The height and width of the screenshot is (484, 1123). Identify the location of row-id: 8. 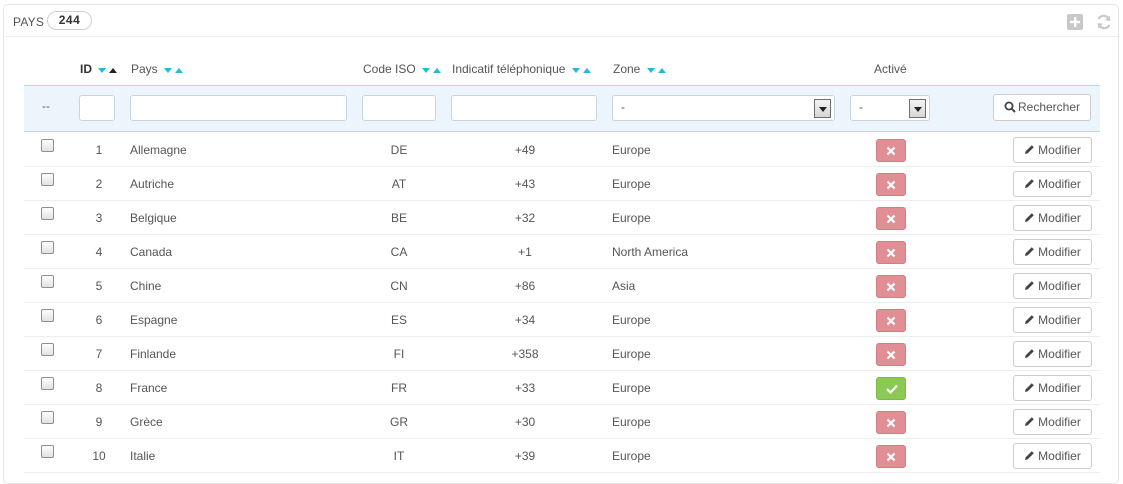
(99, 388).